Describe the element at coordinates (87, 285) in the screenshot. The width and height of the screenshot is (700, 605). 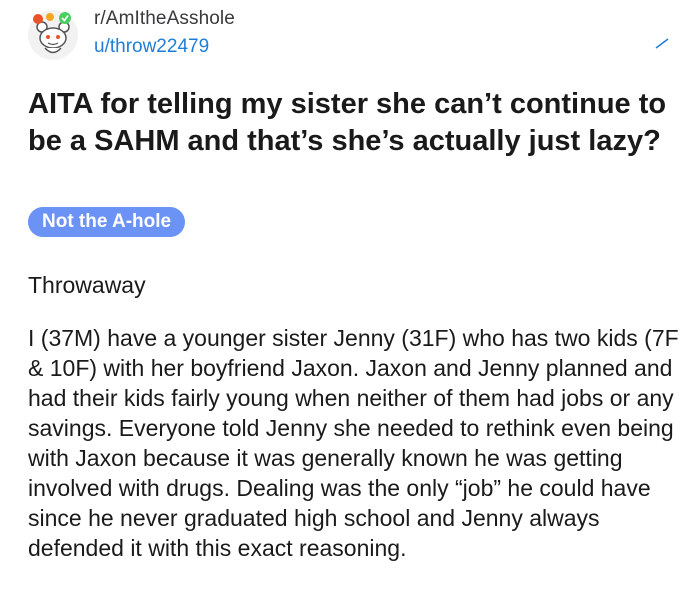
I see `post-body-intro: Throwaway` at that location.